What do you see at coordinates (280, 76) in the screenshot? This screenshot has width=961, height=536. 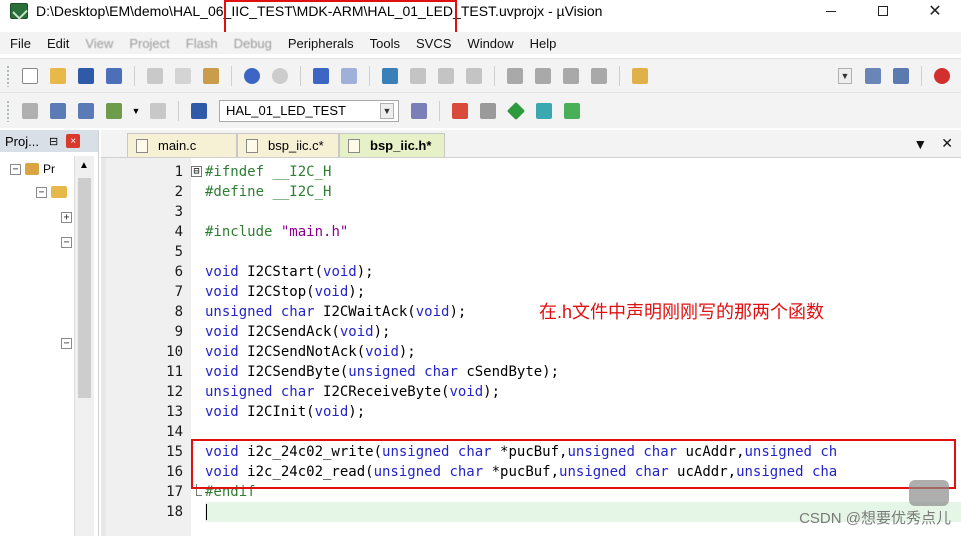 I see `redo-button` at bounding box center [280, 76].